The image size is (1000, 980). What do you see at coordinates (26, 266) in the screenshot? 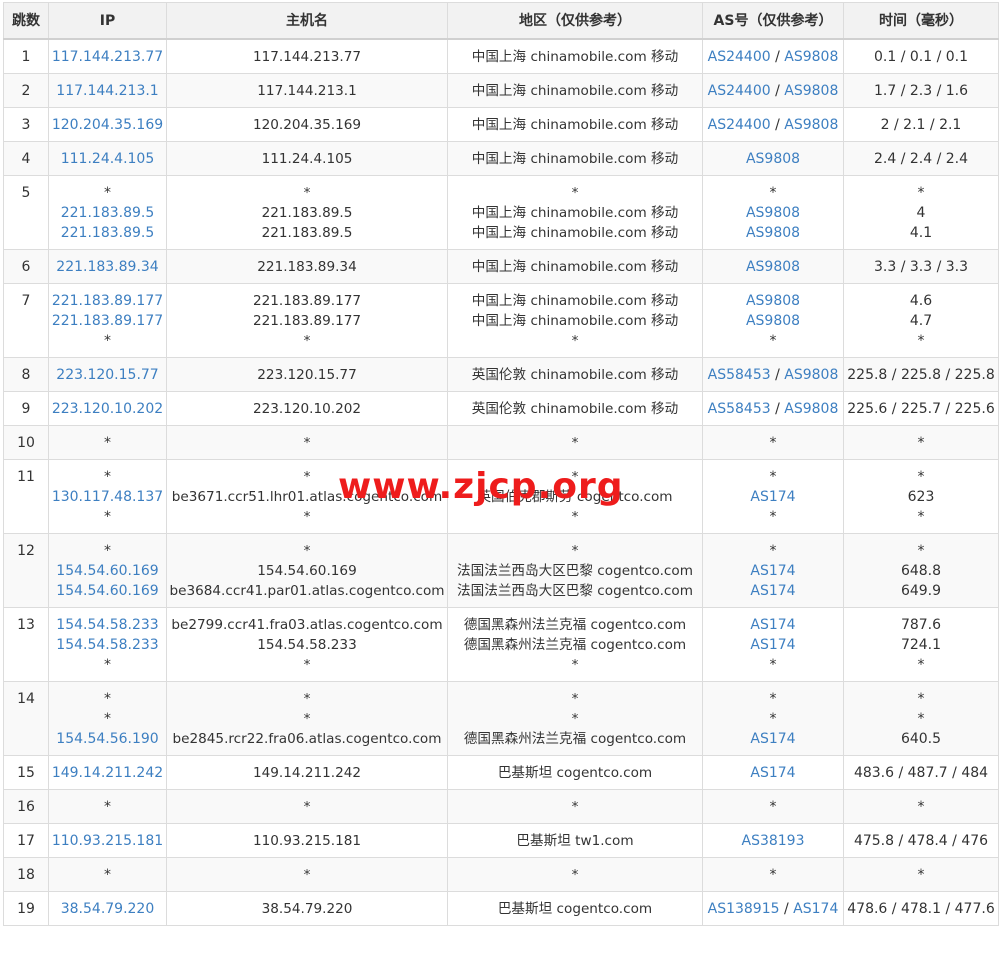
I see `hop-number: 6` at bounding box center [26, 266].